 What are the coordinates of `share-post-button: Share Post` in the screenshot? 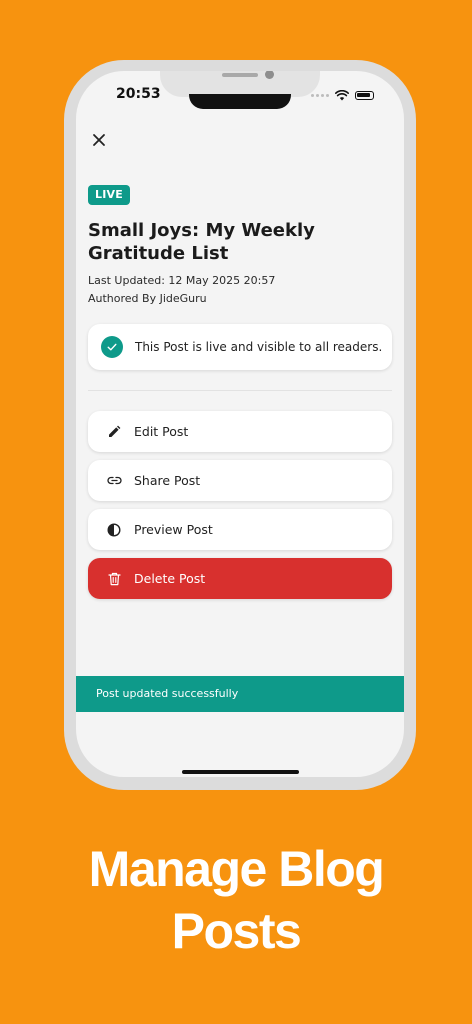 It's located at (240, 480).